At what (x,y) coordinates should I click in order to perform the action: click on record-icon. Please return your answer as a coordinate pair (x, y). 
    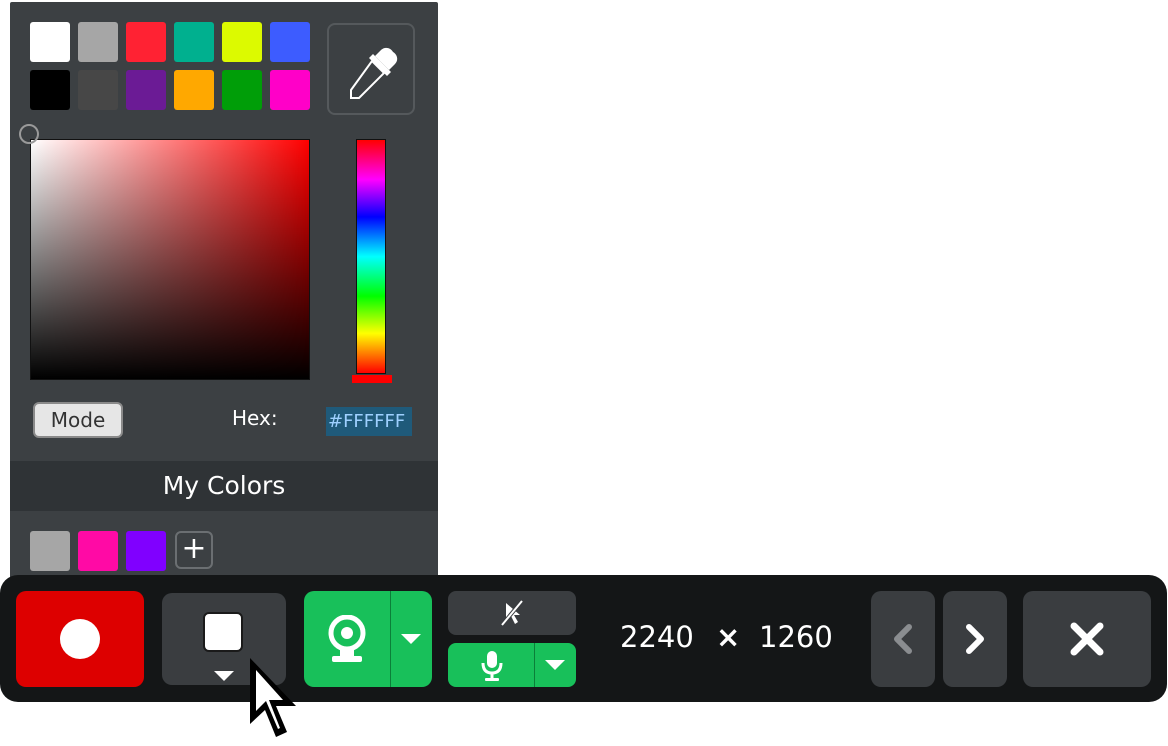
    Looking at the image, I should click on (80, 639).